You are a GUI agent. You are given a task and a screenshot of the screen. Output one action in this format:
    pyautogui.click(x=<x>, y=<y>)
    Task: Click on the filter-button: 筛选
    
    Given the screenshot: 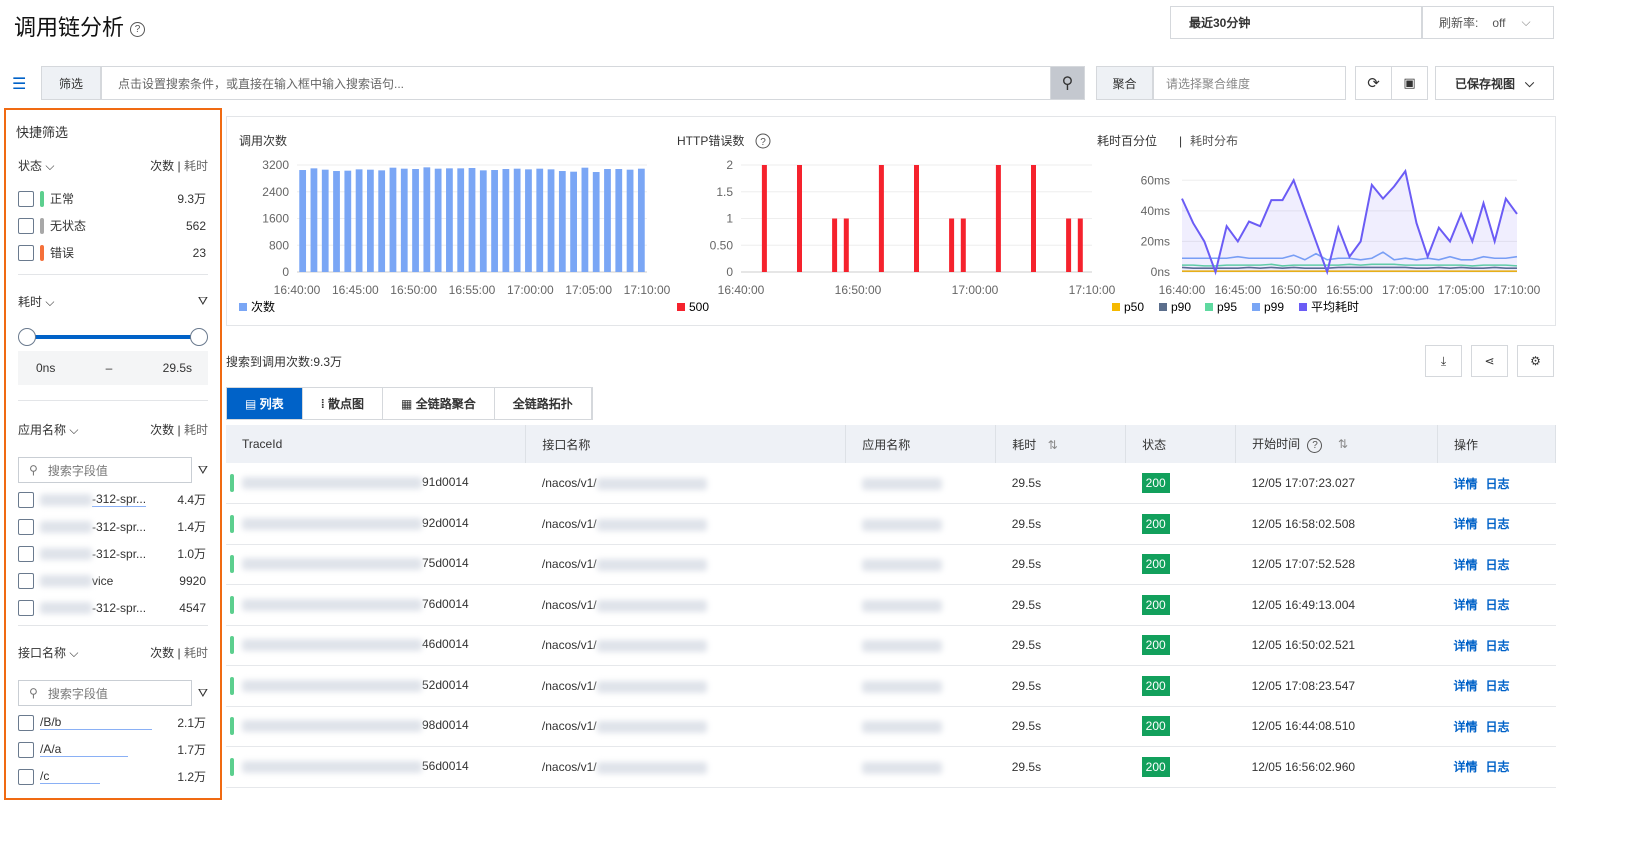 What is the action you would take?
    pyautogui.click(x=71, y=83)
    